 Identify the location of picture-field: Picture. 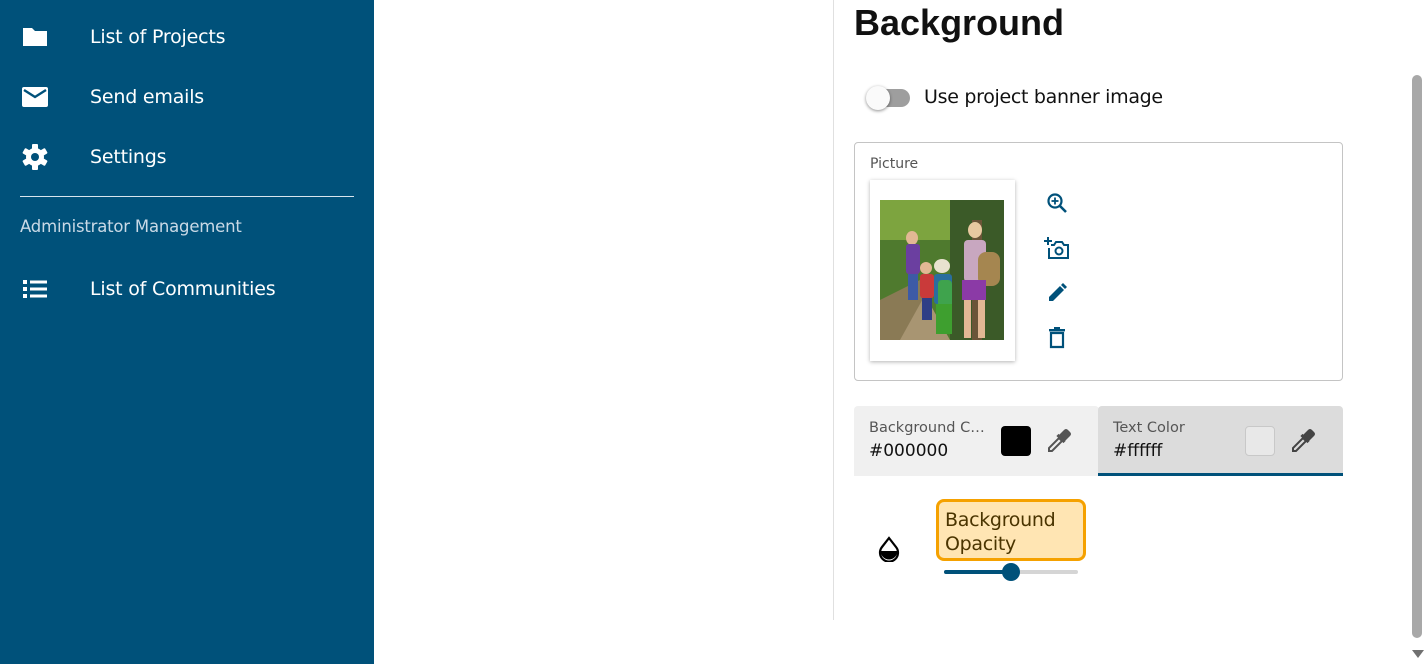
(1098, 261).